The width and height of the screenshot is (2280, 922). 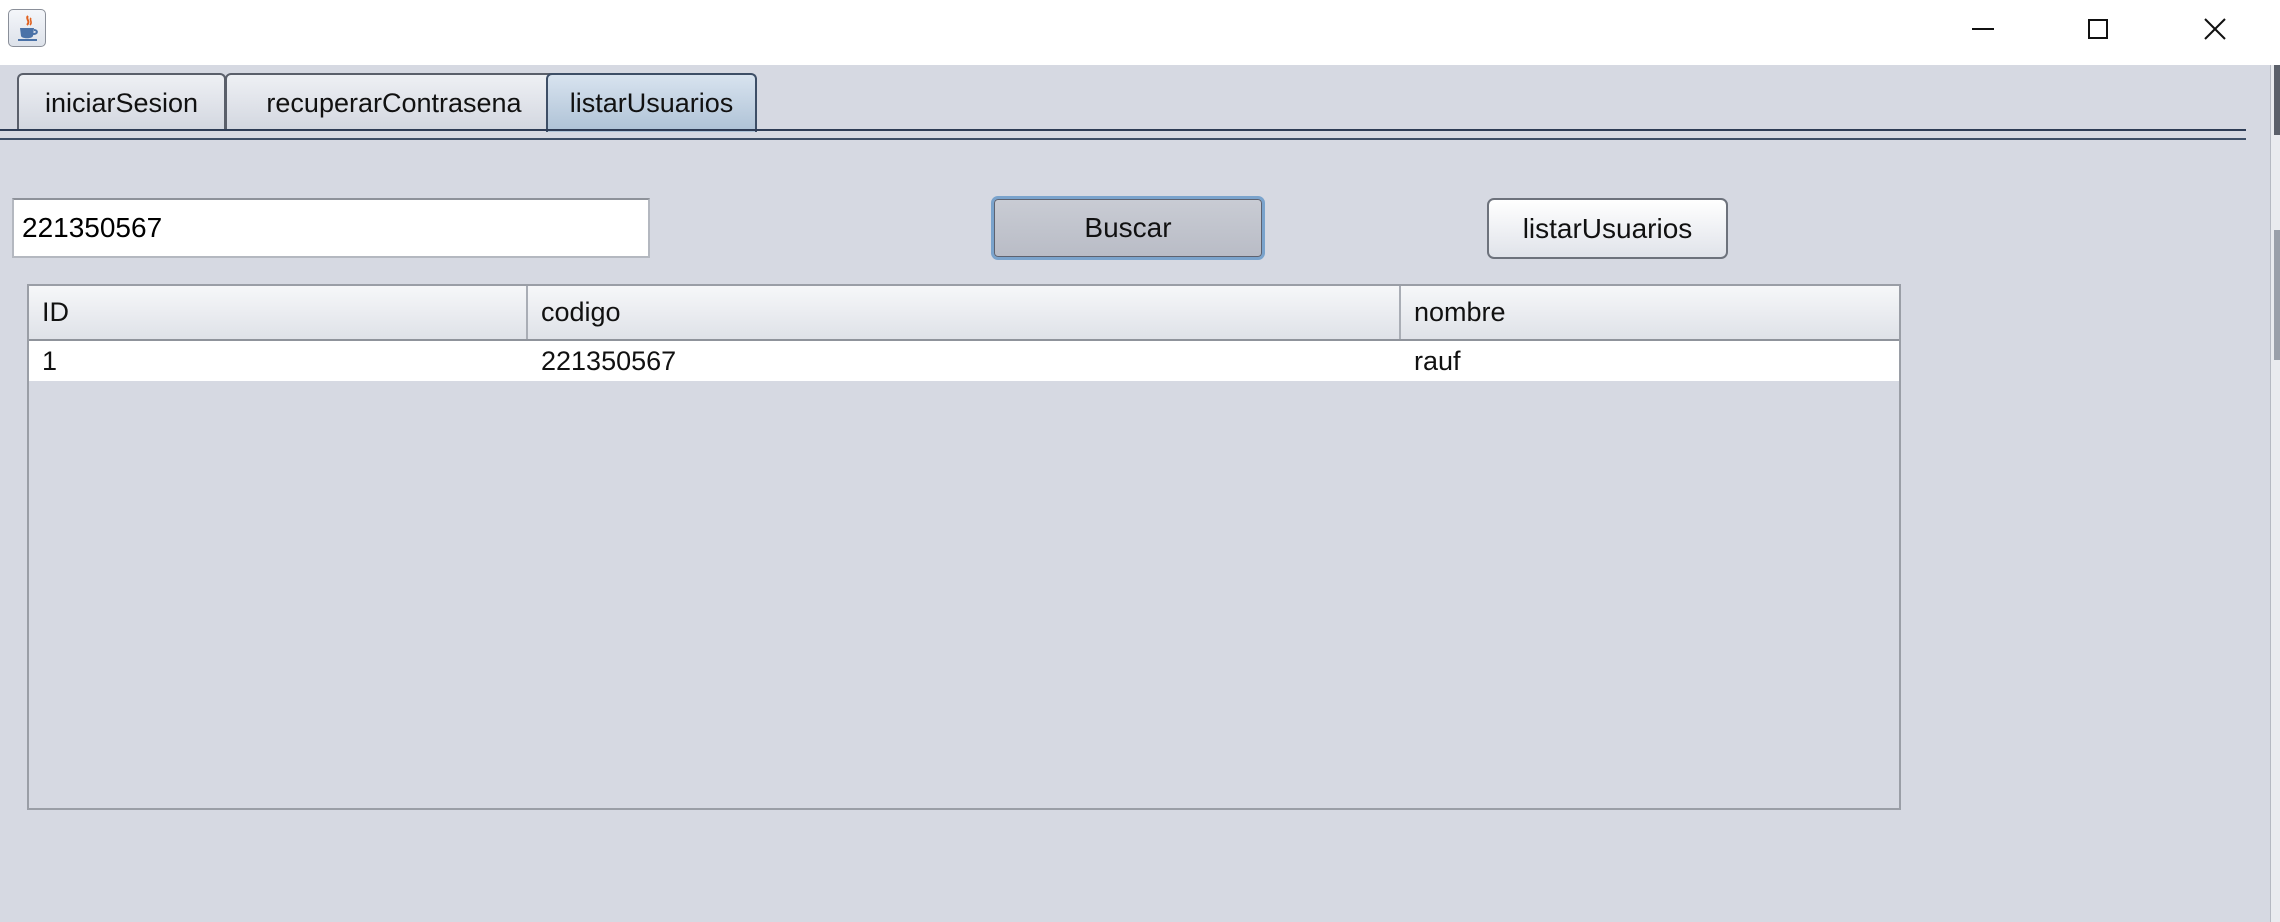 What do you see at coordinates (27, 28) in the screenshot?
I see `java-cup-icon` at bounding box center [27, 28].